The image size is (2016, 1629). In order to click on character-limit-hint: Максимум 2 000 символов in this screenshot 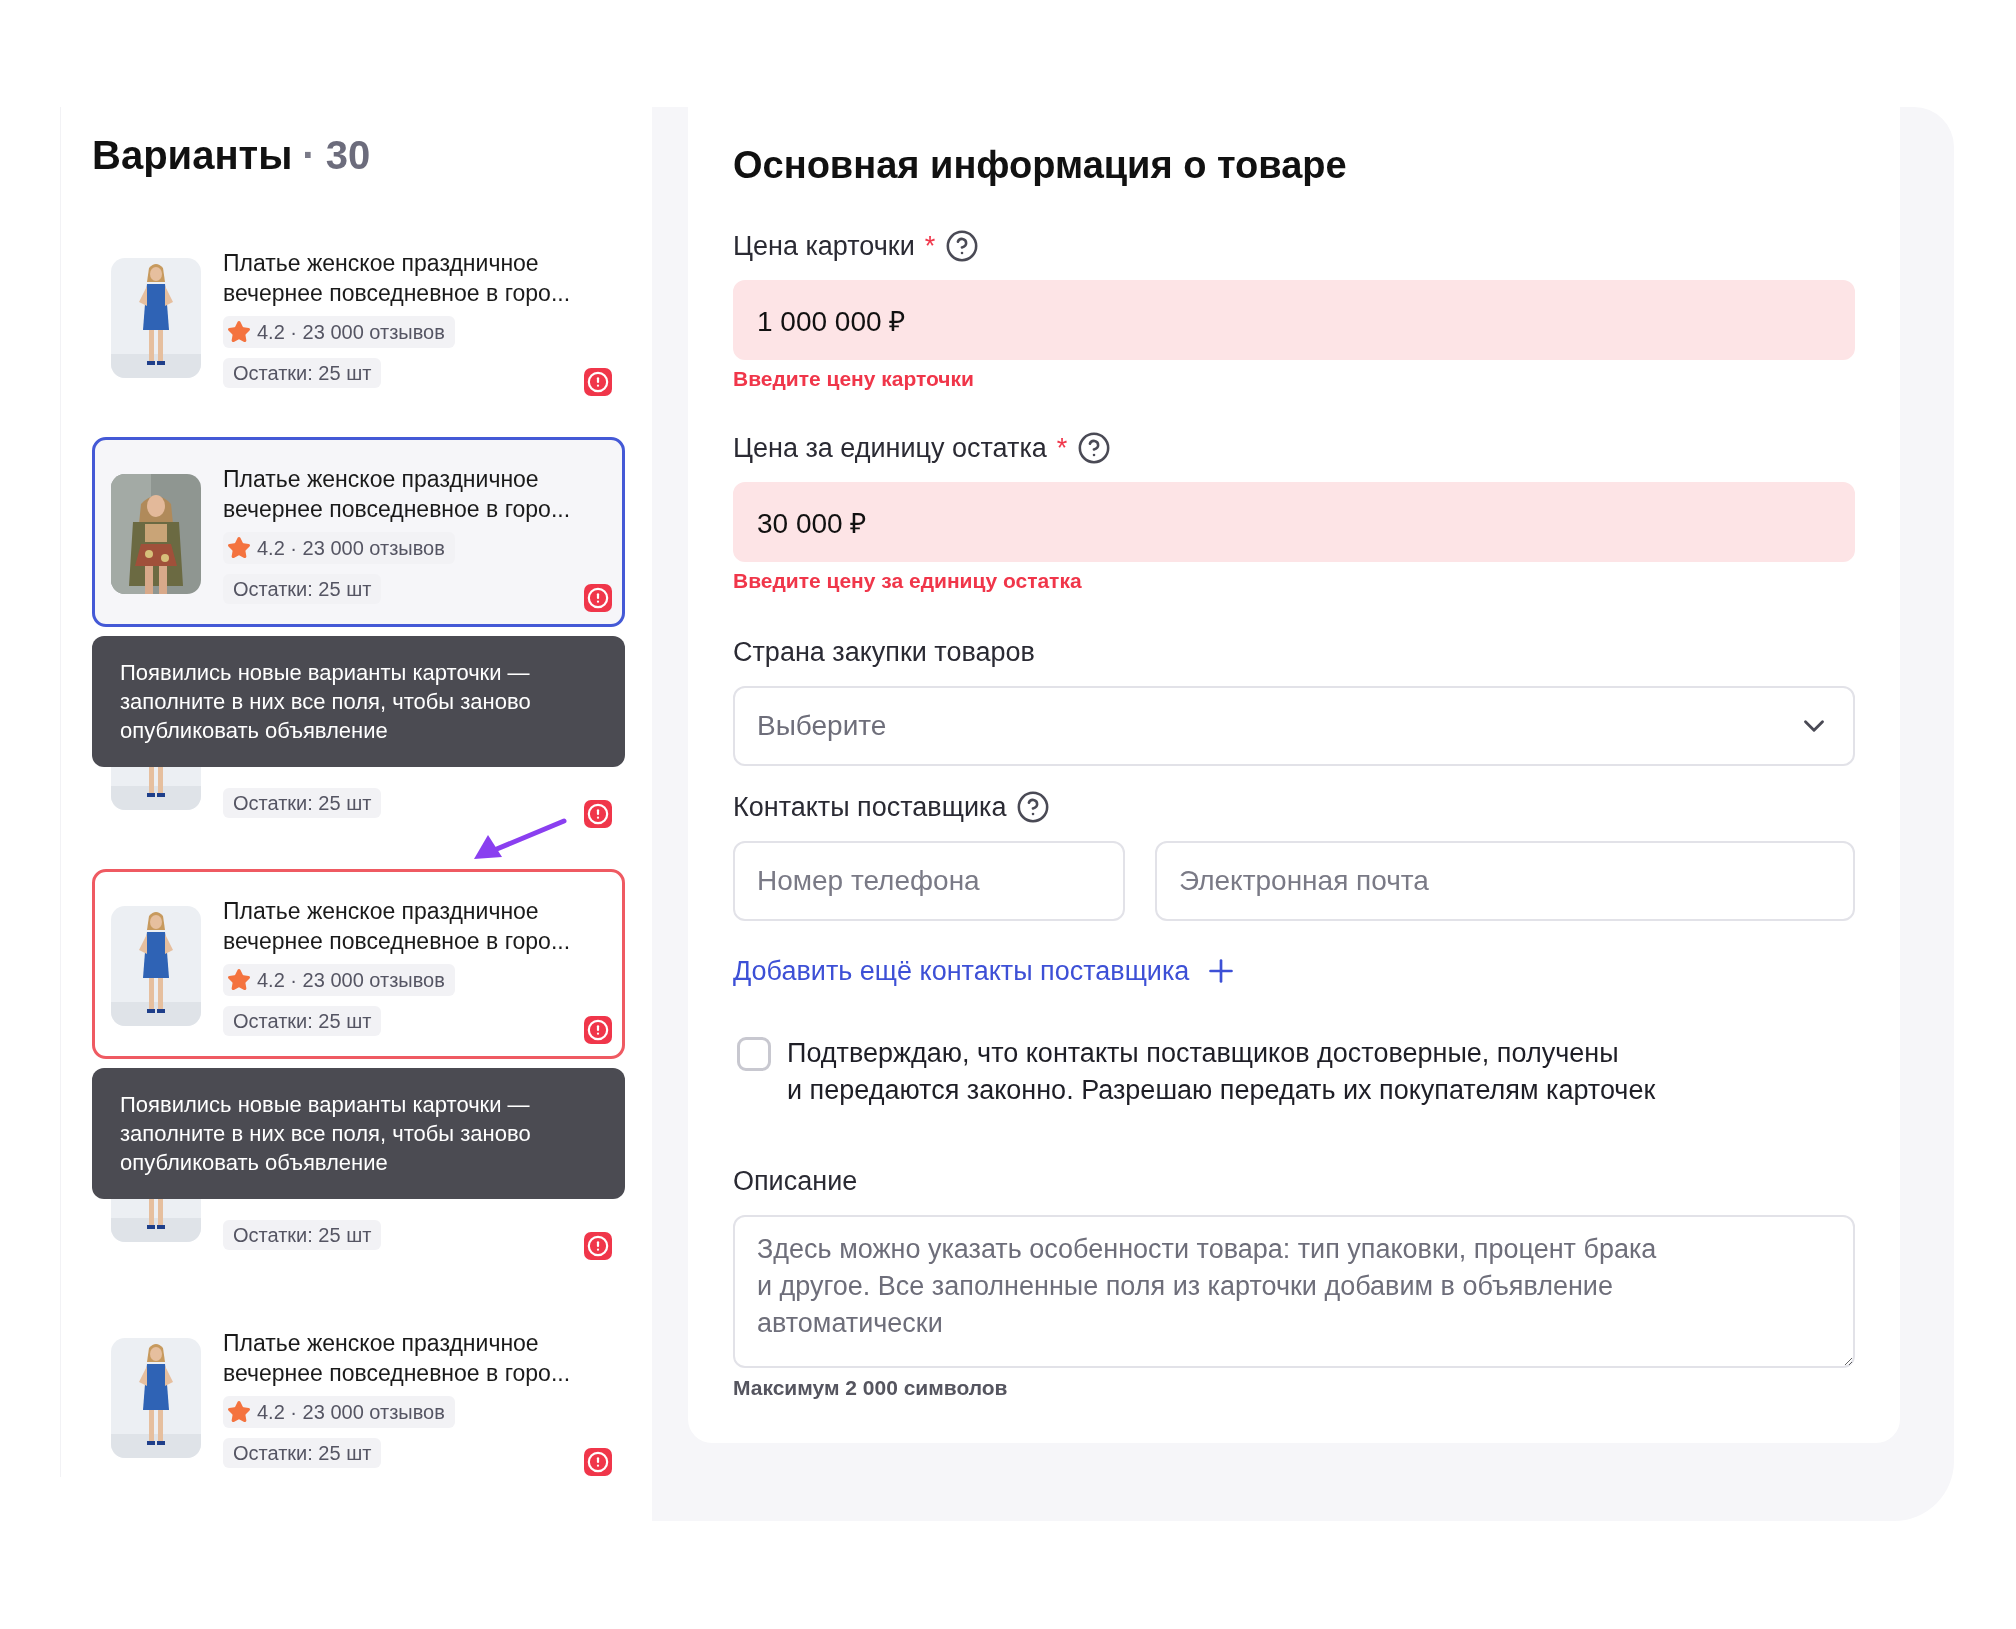, I will do `click(870, 1388)`.